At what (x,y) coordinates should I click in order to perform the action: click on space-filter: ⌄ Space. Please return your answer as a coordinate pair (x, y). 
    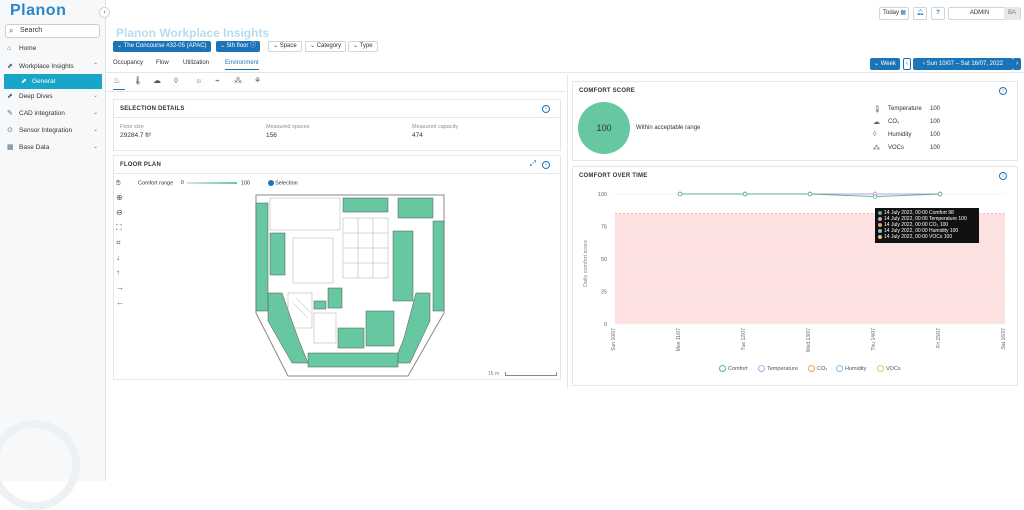
    Looking at the image, I should click on (285, 46).